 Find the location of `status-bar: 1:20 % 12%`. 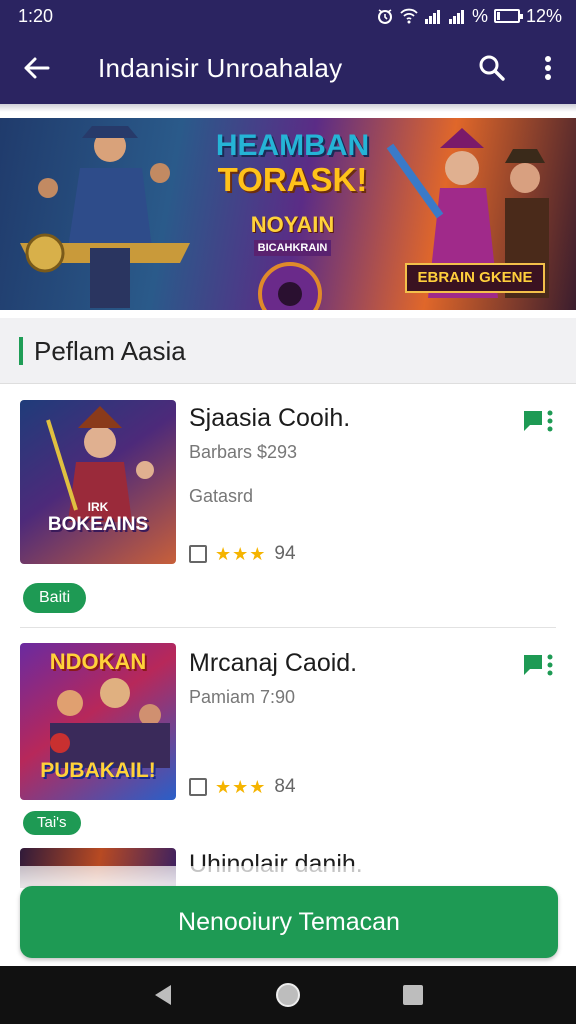

status-bar: 1:20 % 12% is located at coordinates (288, 16).